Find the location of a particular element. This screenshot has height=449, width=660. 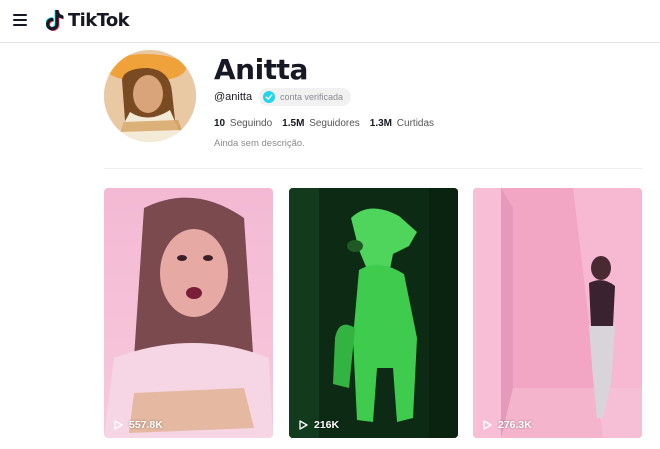

tiktok-note-icon is located at coordinates (55, 20).